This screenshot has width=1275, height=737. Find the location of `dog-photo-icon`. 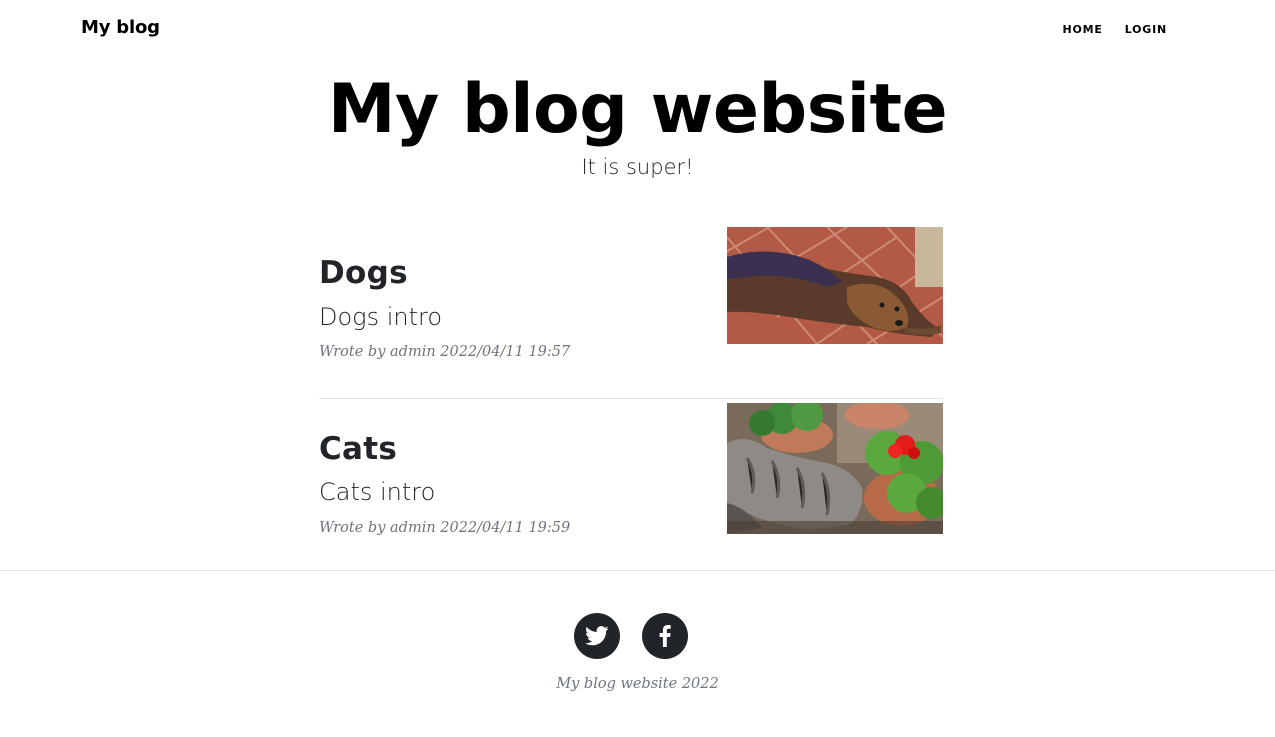

dog-photo-icon is located at coordinates (835, 285).